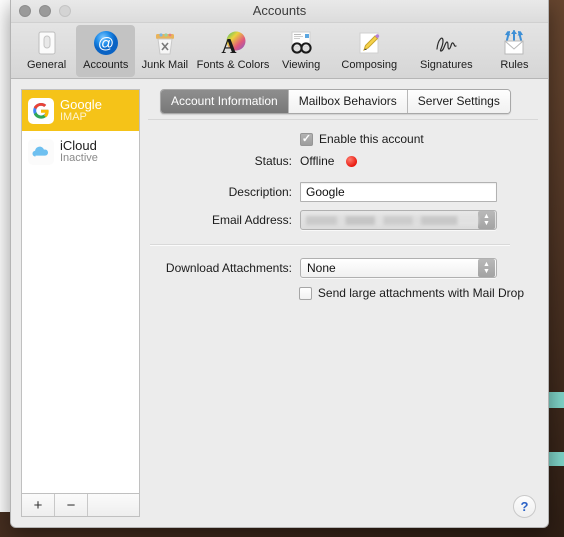  I want to click on svg-text: A, so click(229, 45).